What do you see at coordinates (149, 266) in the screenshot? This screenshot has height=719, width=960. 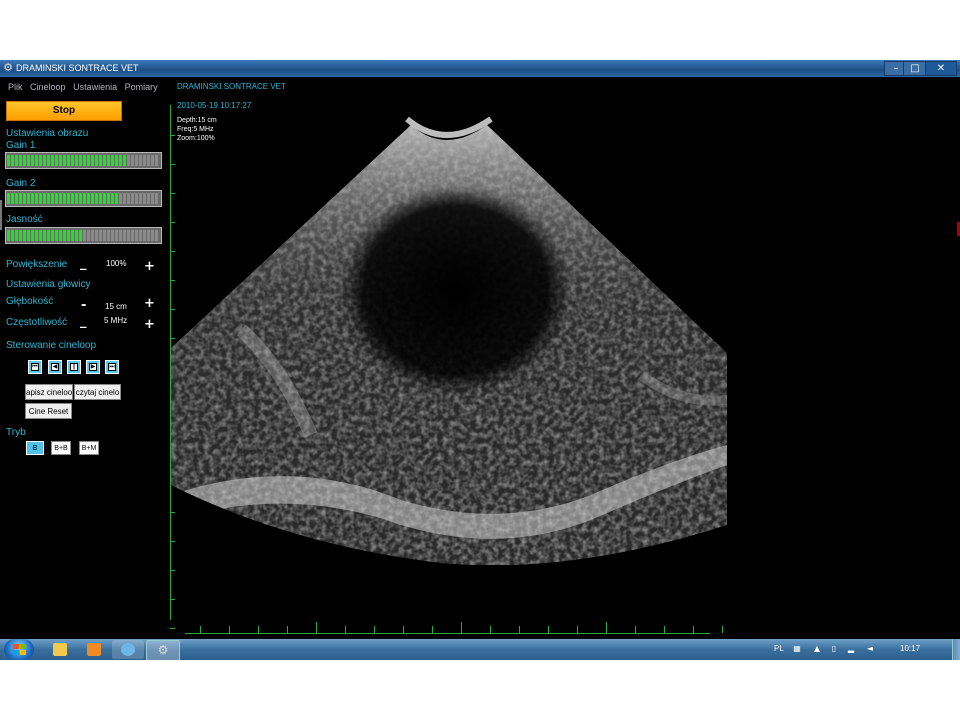 I see `zoom-increase-button: +` at bounding box center [149, 266].